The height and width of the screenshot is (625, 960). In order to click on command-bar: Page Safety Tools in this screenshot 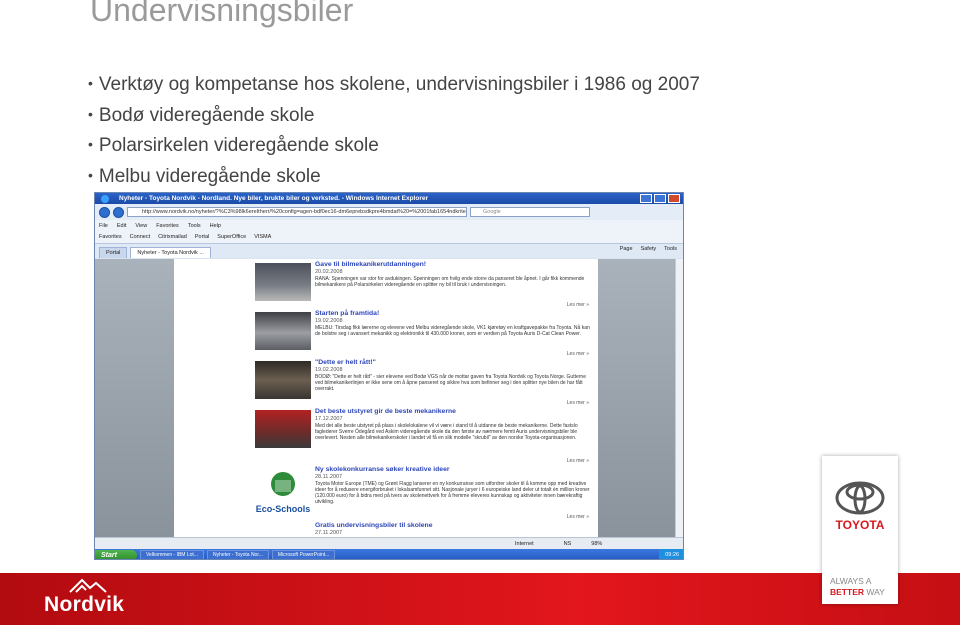, I will do `click(648, 249)`.